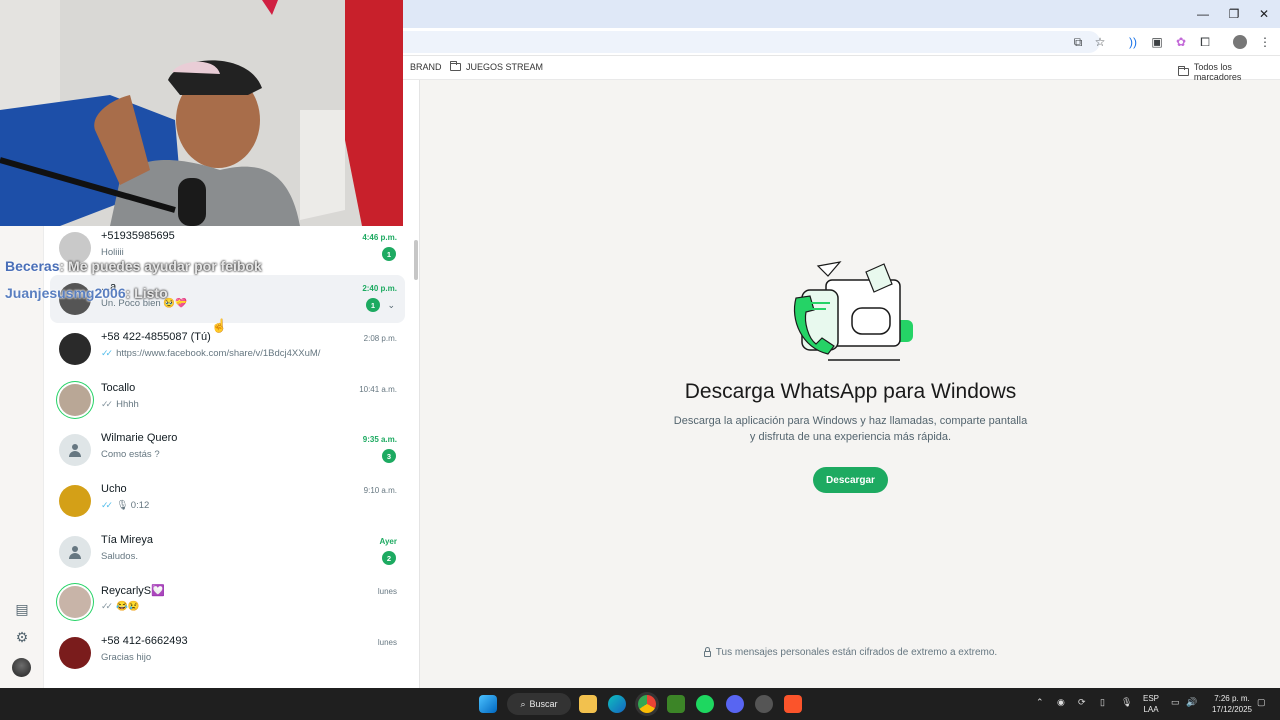 The width and height of the screenshot is (1280, 720). Describe the element at coordinates (707, 652) in the screenshot. I see `lock-icon` at that location.